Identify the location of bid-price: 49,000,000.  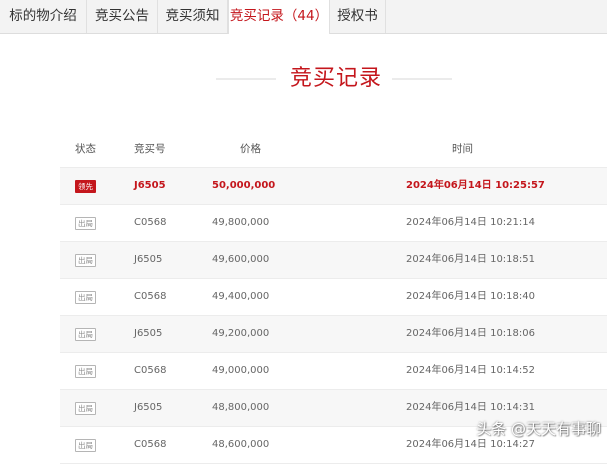
(241, 370).